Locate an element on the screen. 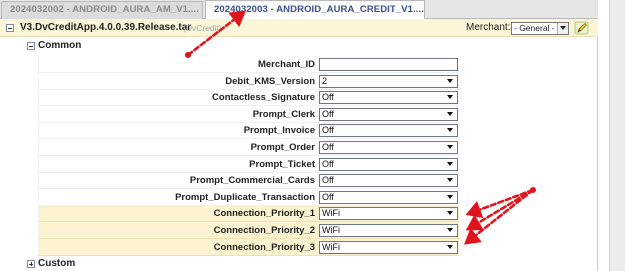 This screenshot has width=625, height=271. app-subtitle: (DvCredit) is located at coordinates (202, 28).